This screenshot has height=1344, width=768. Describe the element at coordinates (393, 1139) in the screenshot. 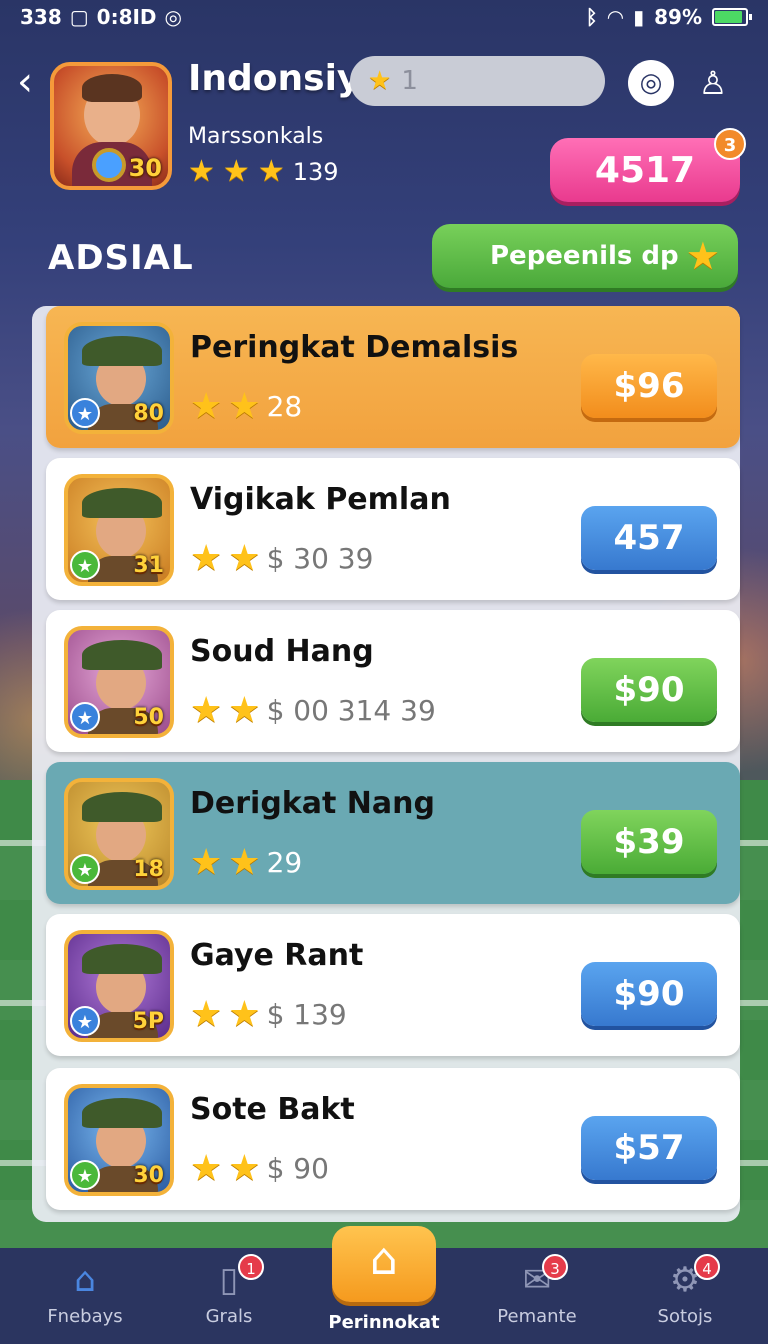

I see `list-row: 30 ★ Sote Bakt ★ ★ $ 90 $57` at that location.